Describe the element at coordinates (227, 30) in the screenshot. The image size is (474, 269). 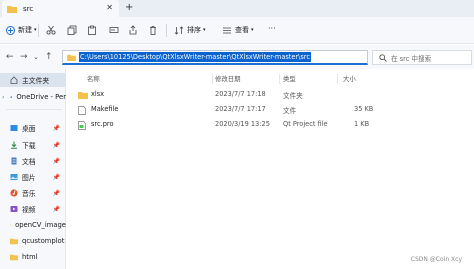
I see `view-icon` at that location.